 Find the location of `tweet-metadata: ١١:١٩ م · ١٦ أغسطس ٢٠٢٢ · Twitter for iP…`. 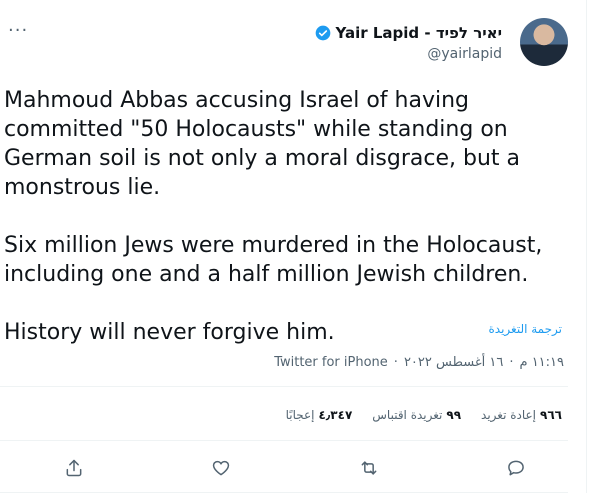

tweet-metadata: ١١:١٩ م · ١٦ أغسطس ٢٠٢٢ · Twitter for iP… is located at coordinates (419, 362).